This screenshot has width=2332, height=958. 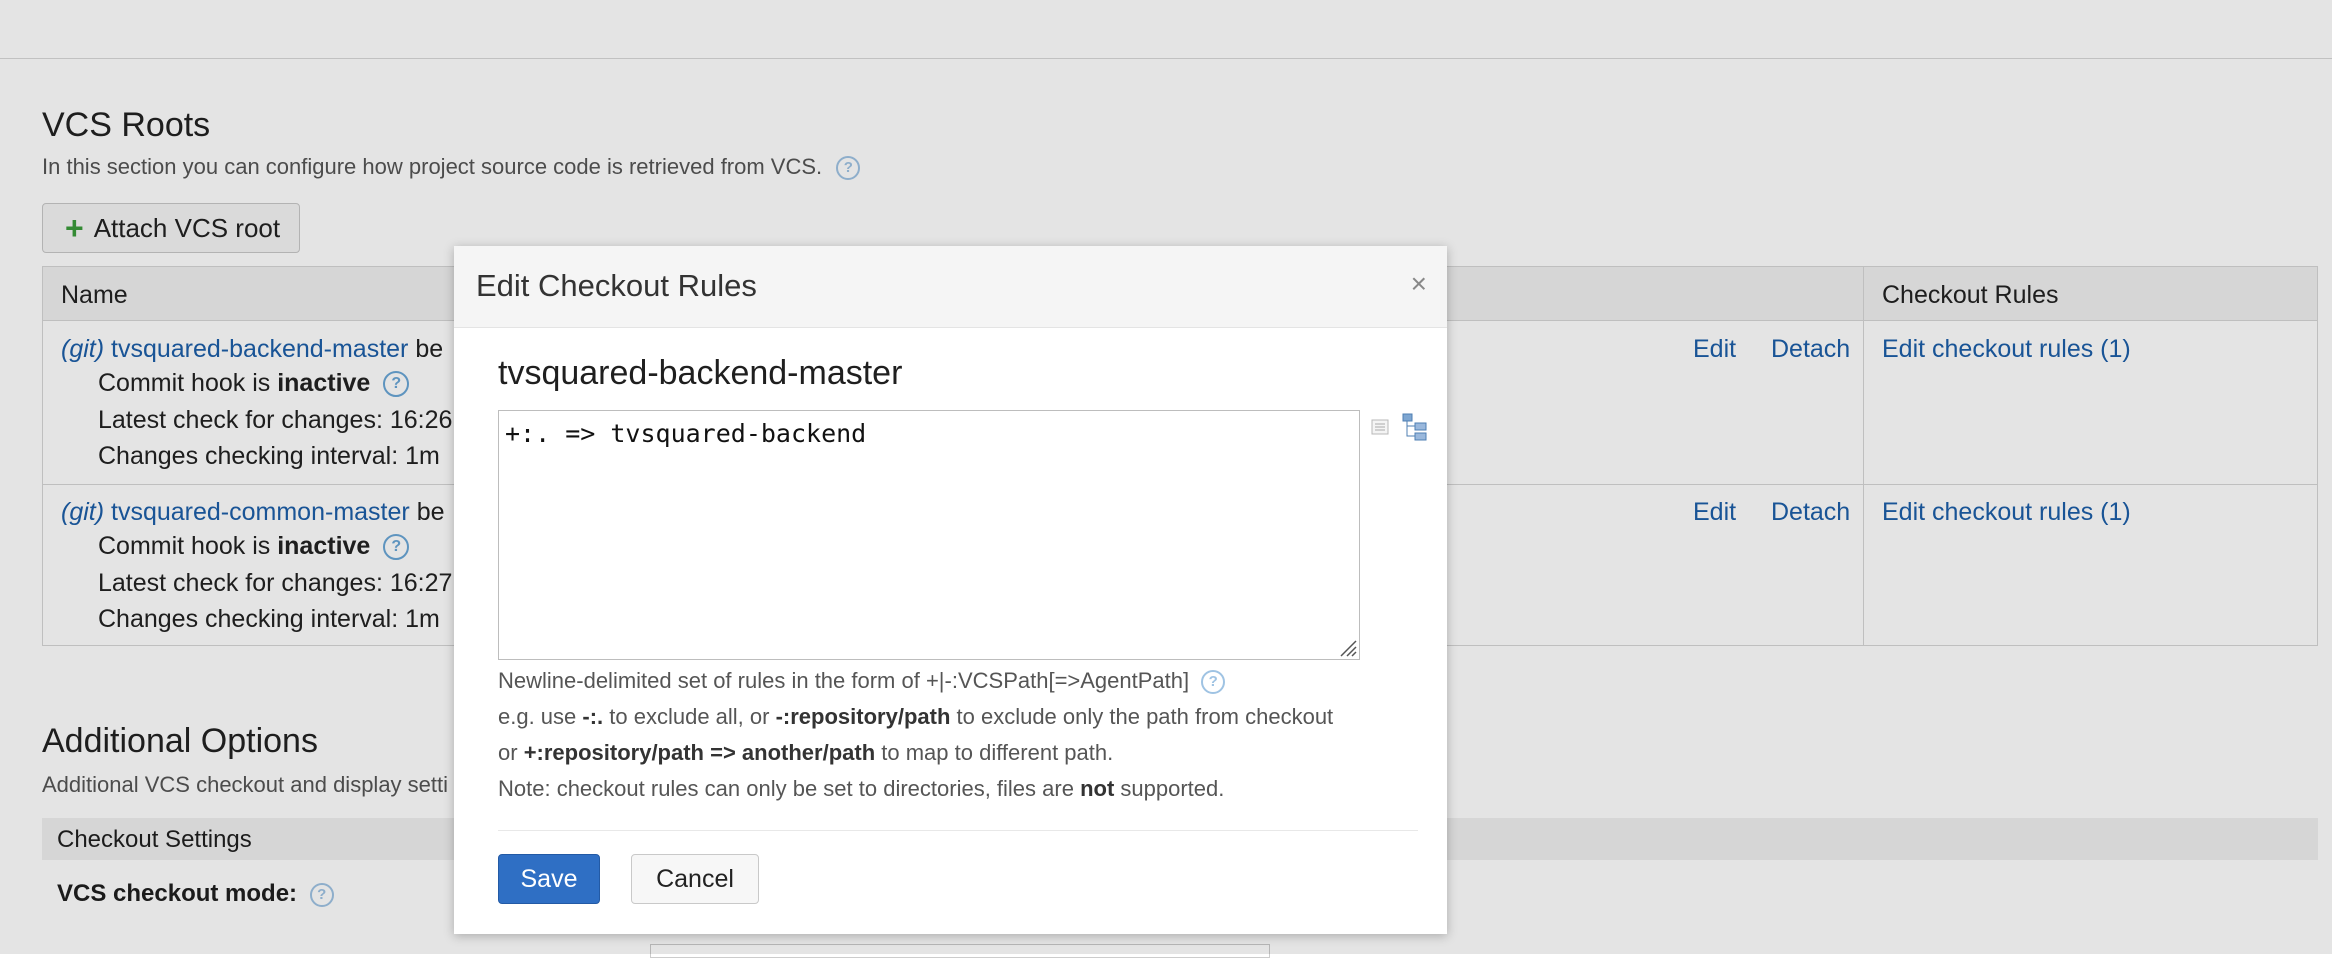 What do you see at coordinates (1419, 284) in the screenshot?
I see `close-icon: ×` at bounding box center [1419, 284].